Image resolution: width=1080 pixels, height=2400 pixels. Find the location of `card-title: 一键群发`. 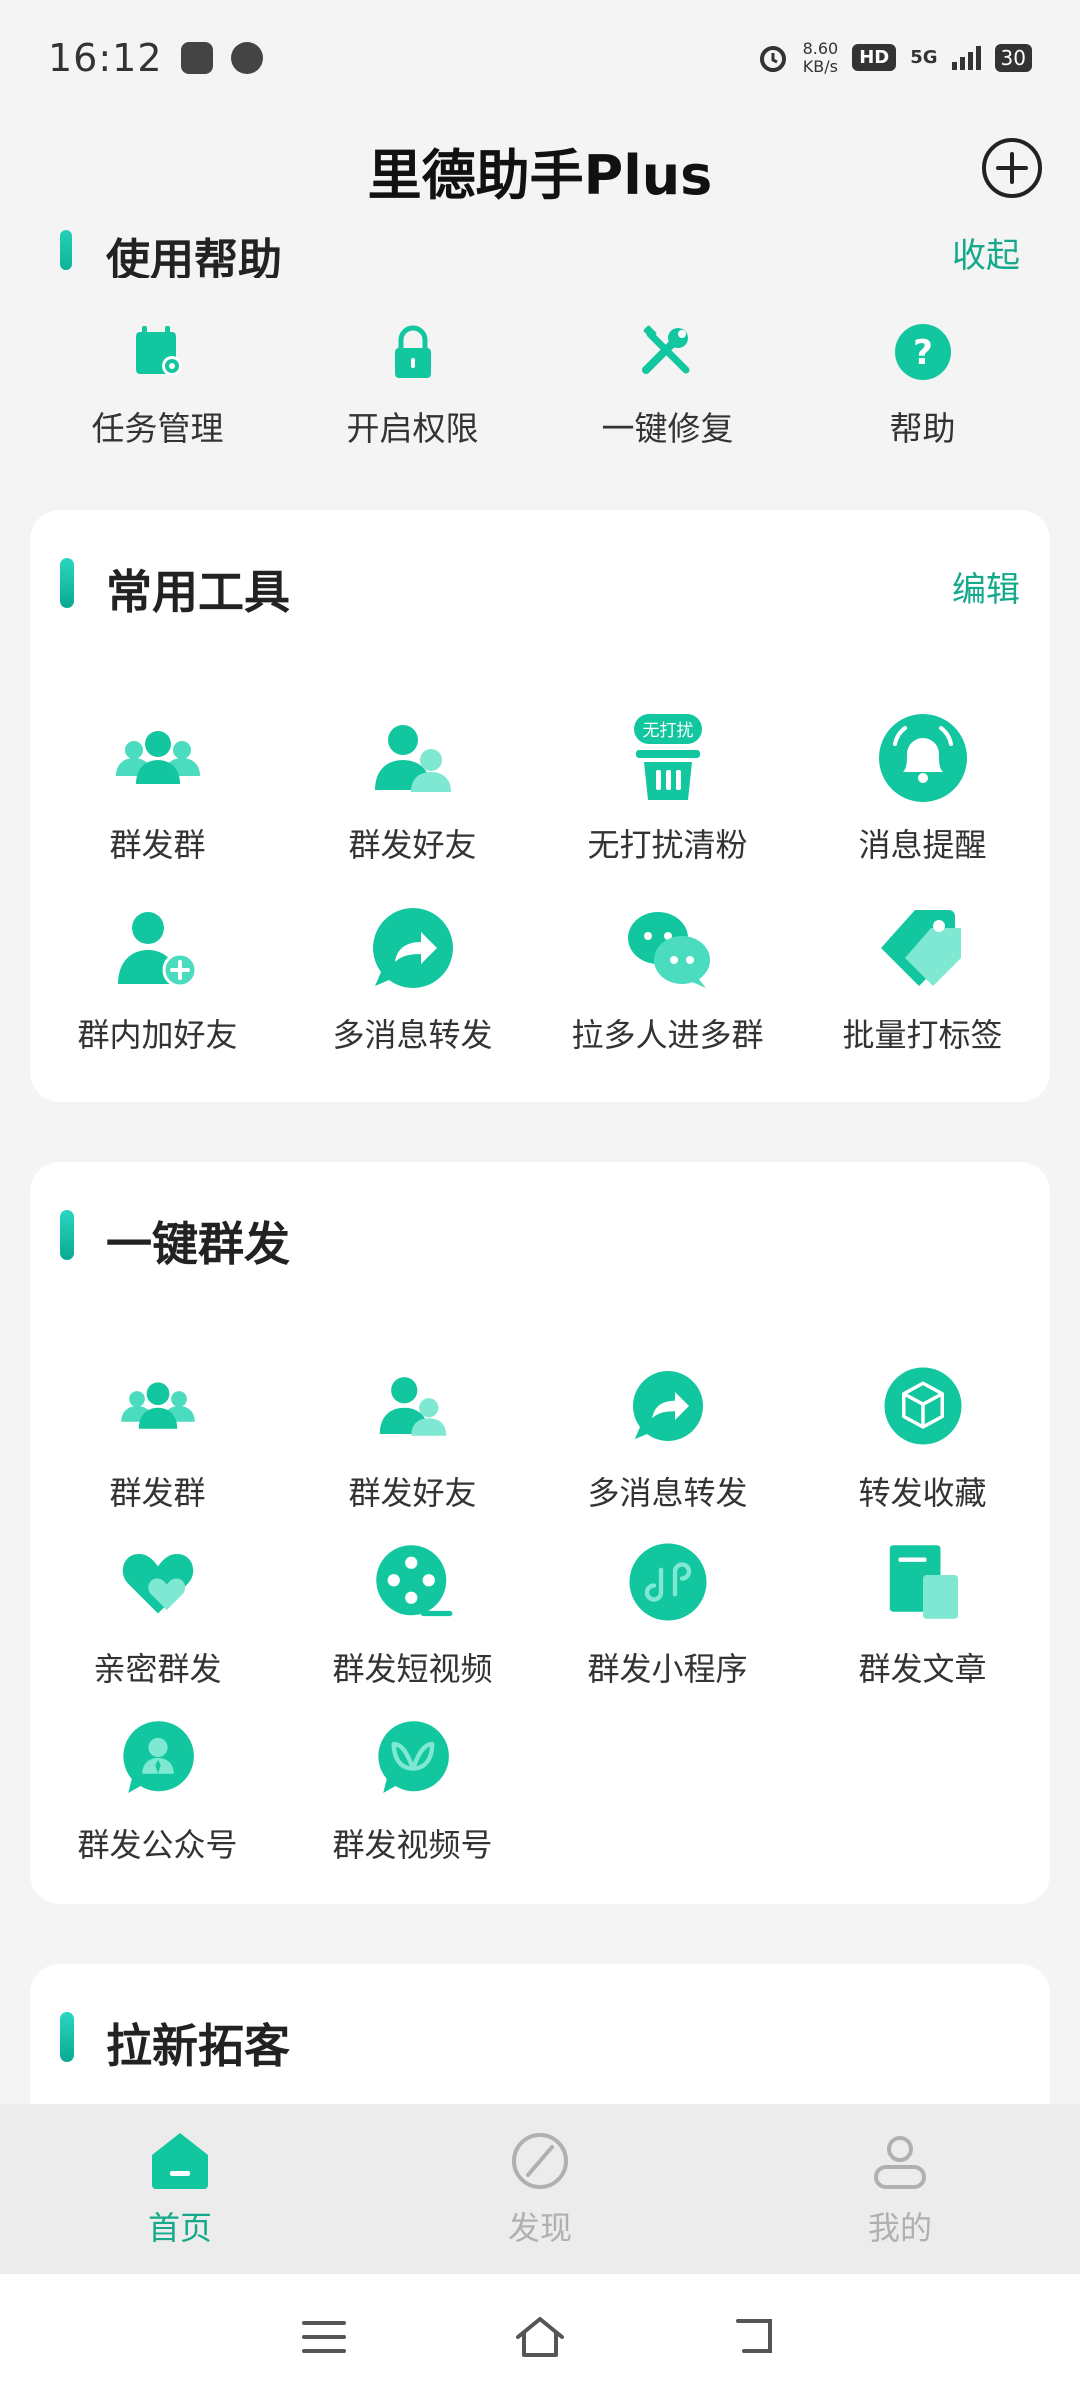

card-title: 一键群发 is located at coordinates (198, 1244).